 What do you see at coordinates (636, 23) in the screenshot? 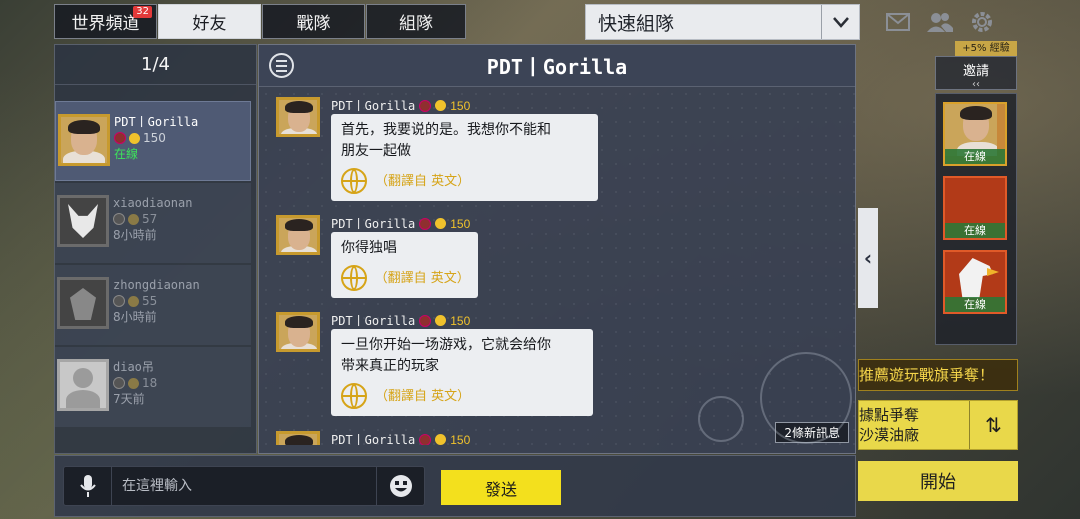
I see `quick-team-label: 快速組隊` at bounding box center [636, 23].